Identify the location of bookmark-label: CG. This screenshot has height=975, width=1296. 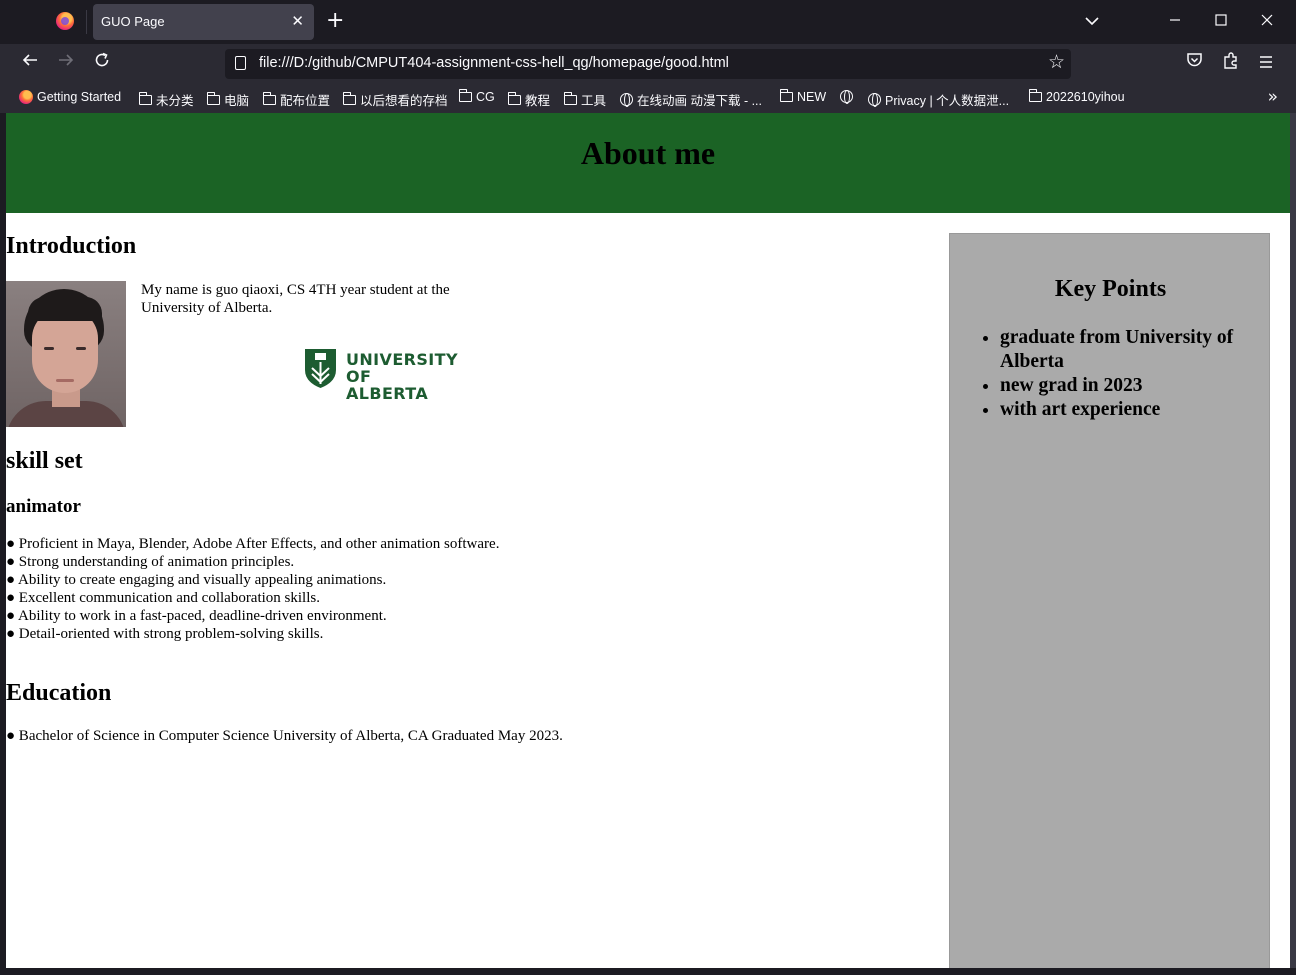
(485, 97).